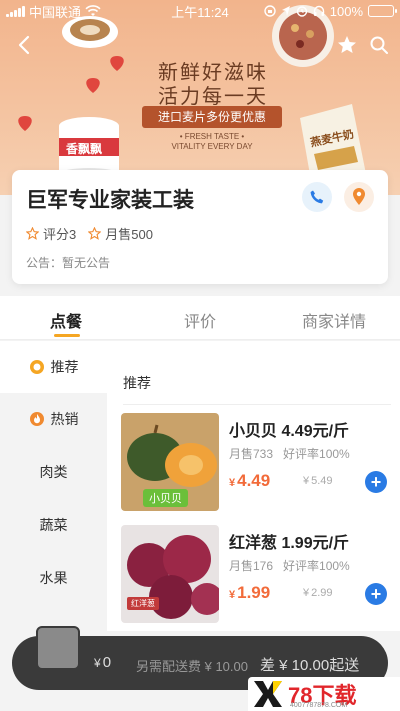 Image resolution: width=400 pixels, height=711 pixels. What do you see at coordinates (170, 574) in the screenshot?
I see `product-image: 红洋葱` at bounding box center [170, 574].